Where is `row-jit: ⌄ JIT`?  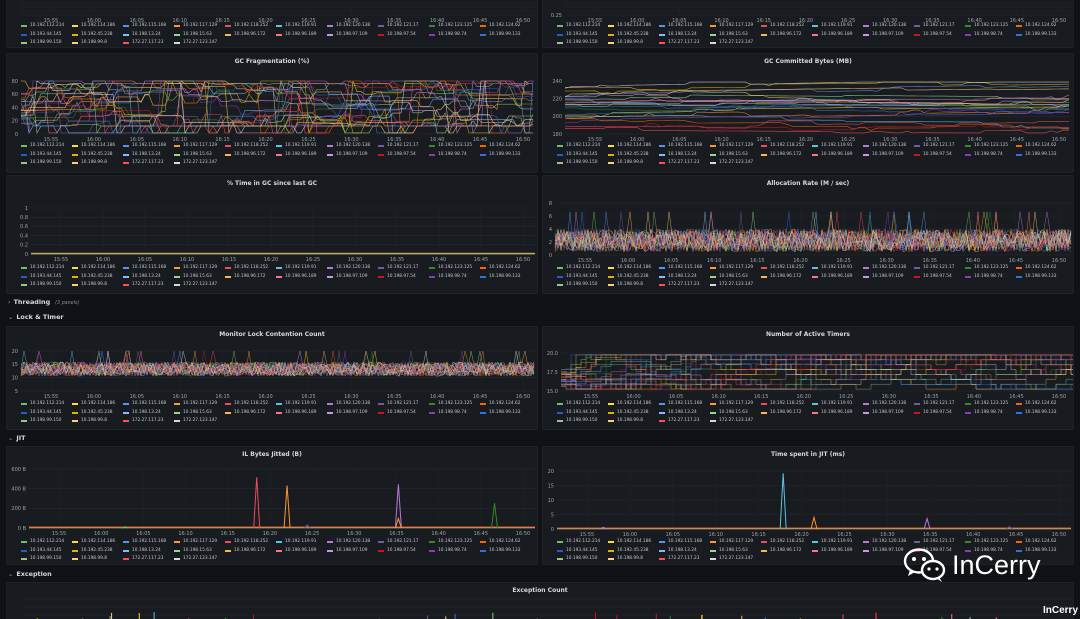
row-jit: ⌄ JIT is located at coordinates (540, 438).